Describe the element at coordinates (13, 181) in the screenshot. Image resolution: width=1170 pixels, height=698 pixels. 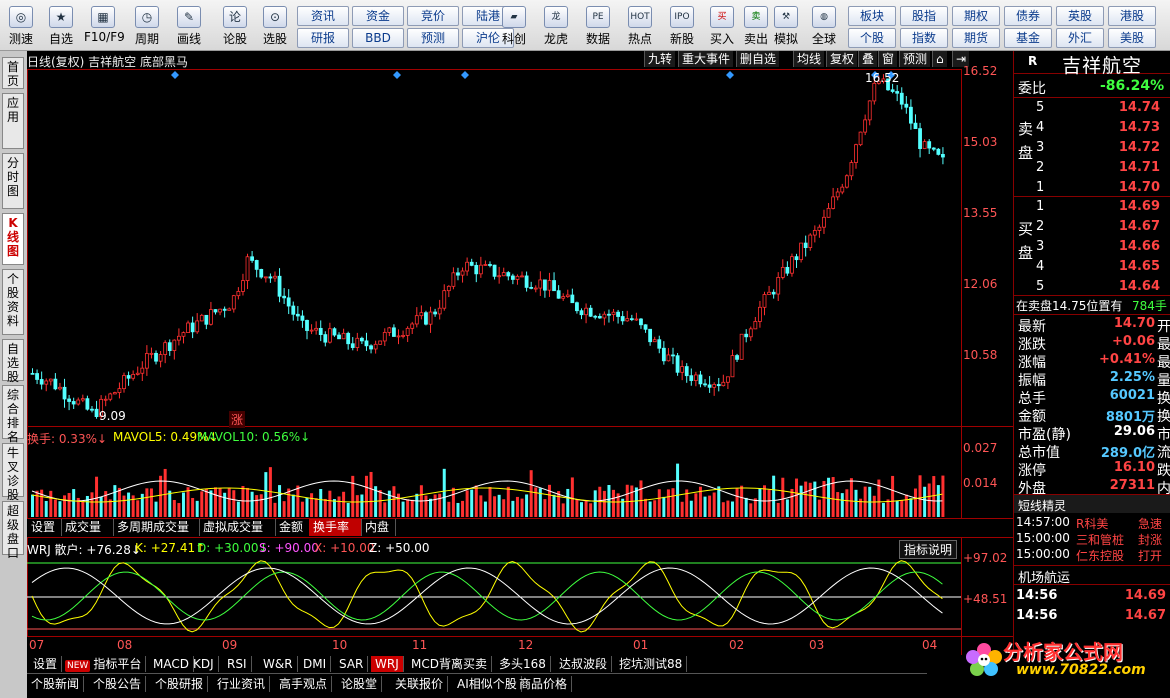
I see `left-nav-item: 分时图` at that location.